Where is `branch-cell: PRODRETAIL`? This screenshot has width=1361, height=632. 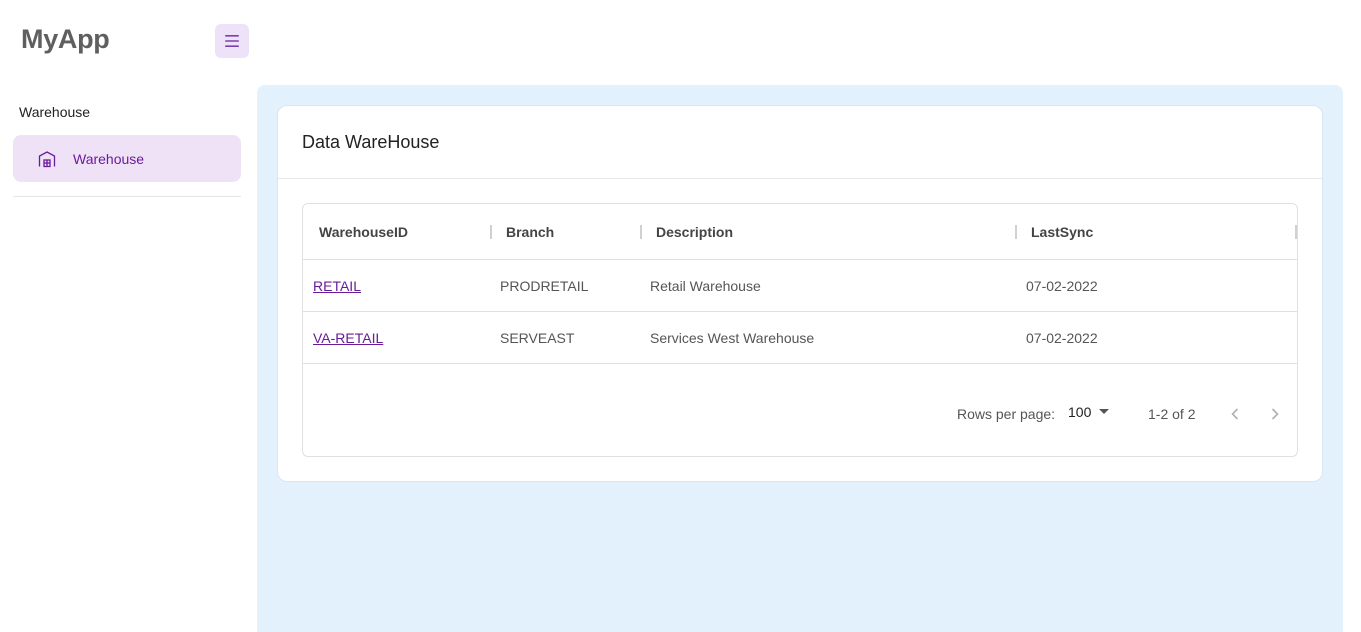 branch-cell: PRODRETAIL is located at coordinates (544, 286).